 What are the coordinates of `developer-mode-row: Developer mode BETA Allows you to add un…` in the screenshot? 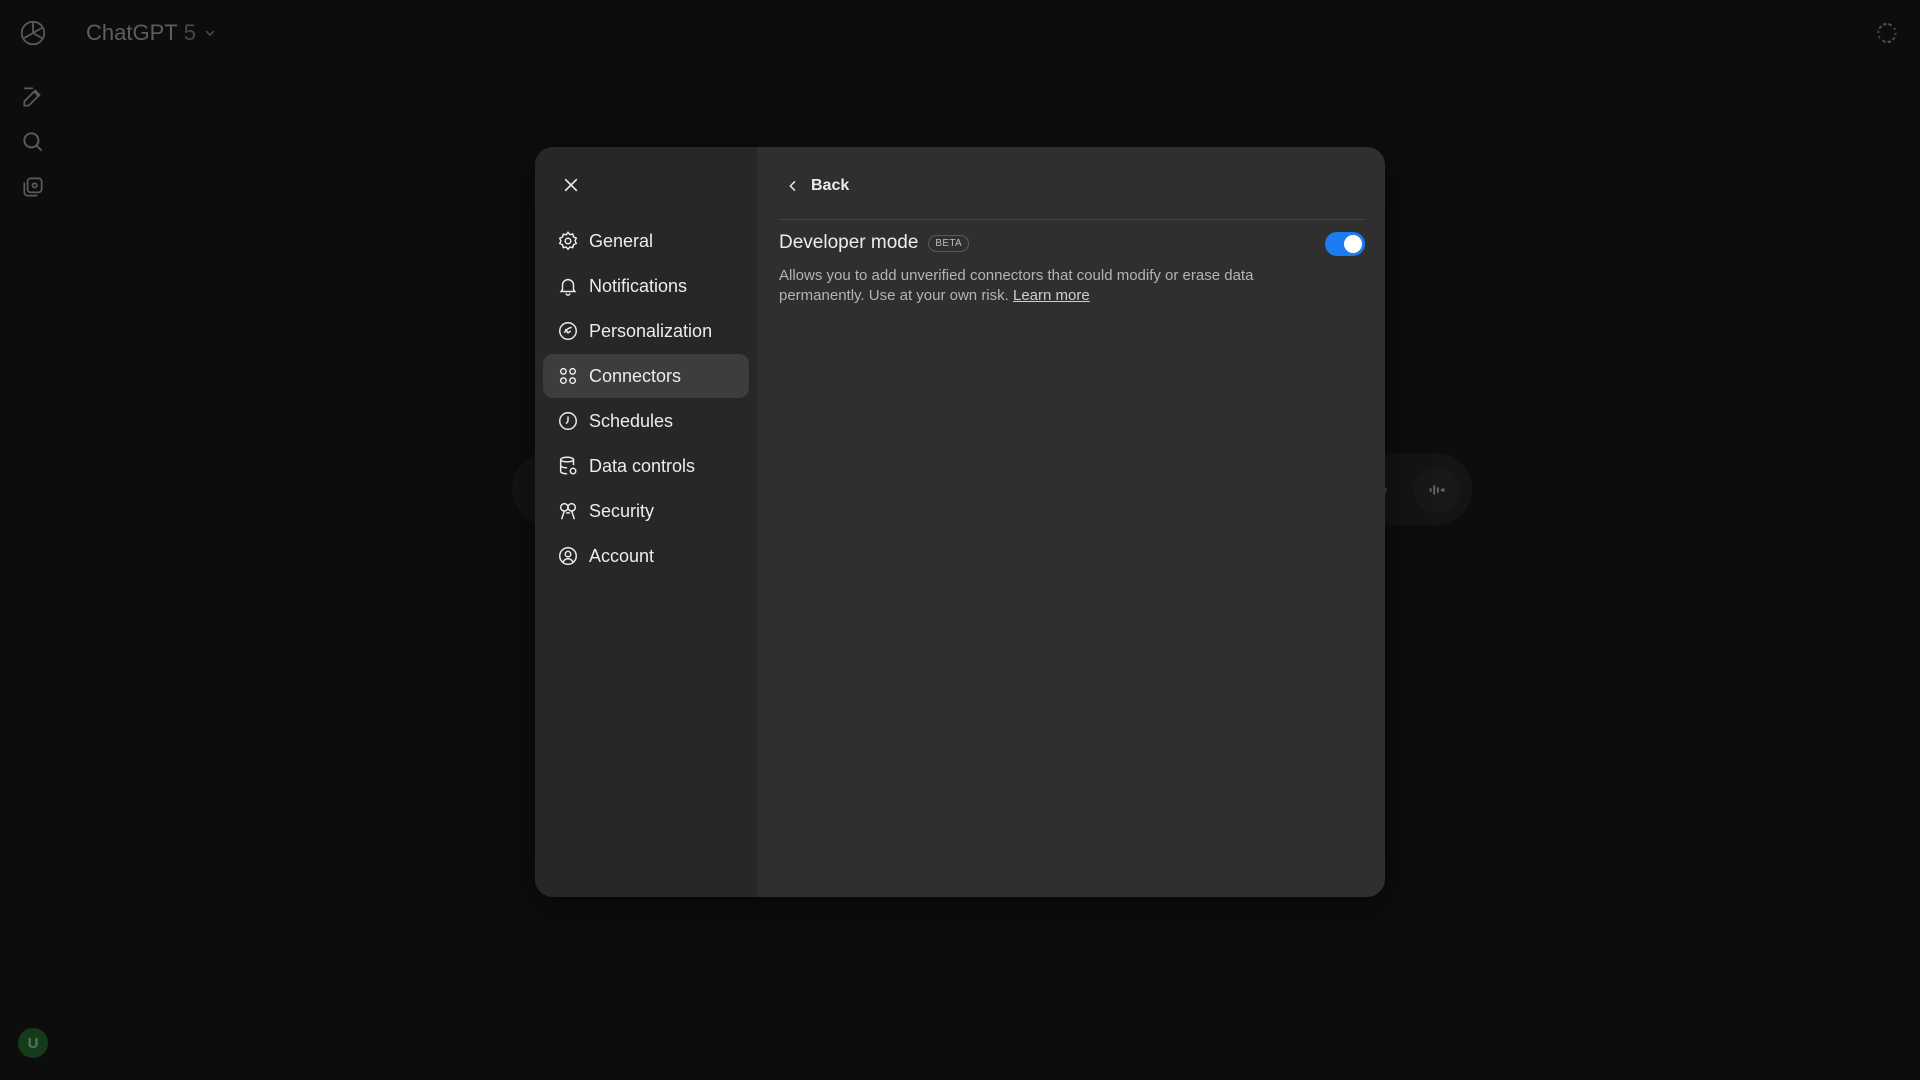 It's located at (1072, 268).